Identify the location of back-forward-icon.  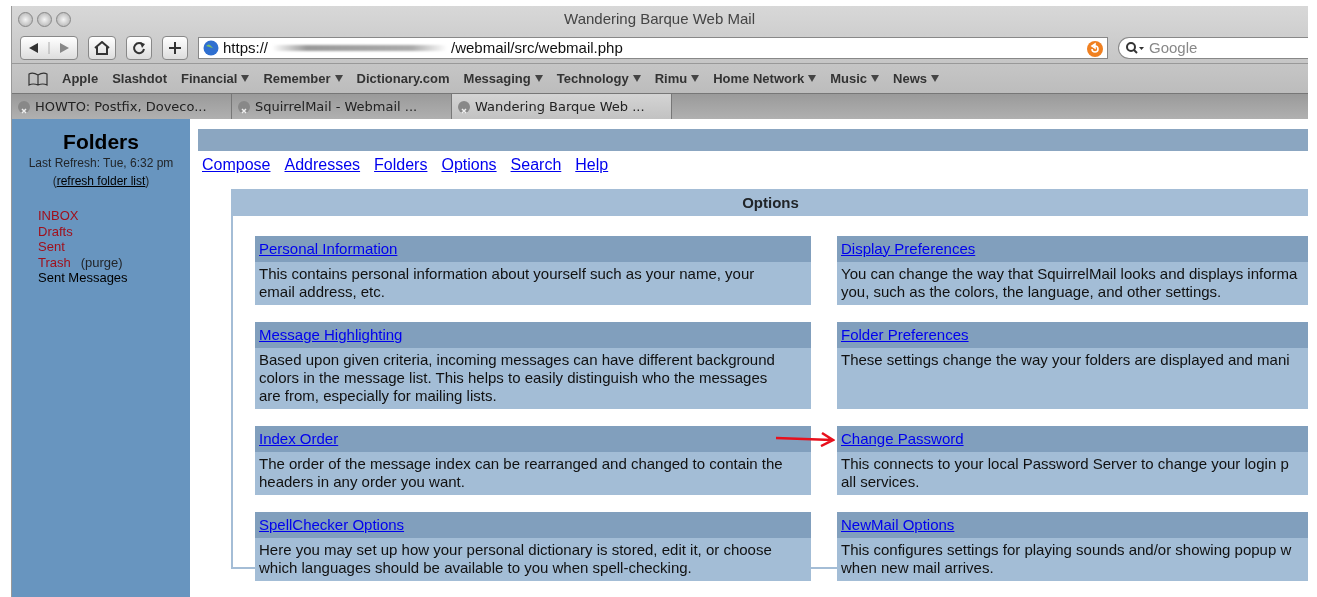
(49, 48).